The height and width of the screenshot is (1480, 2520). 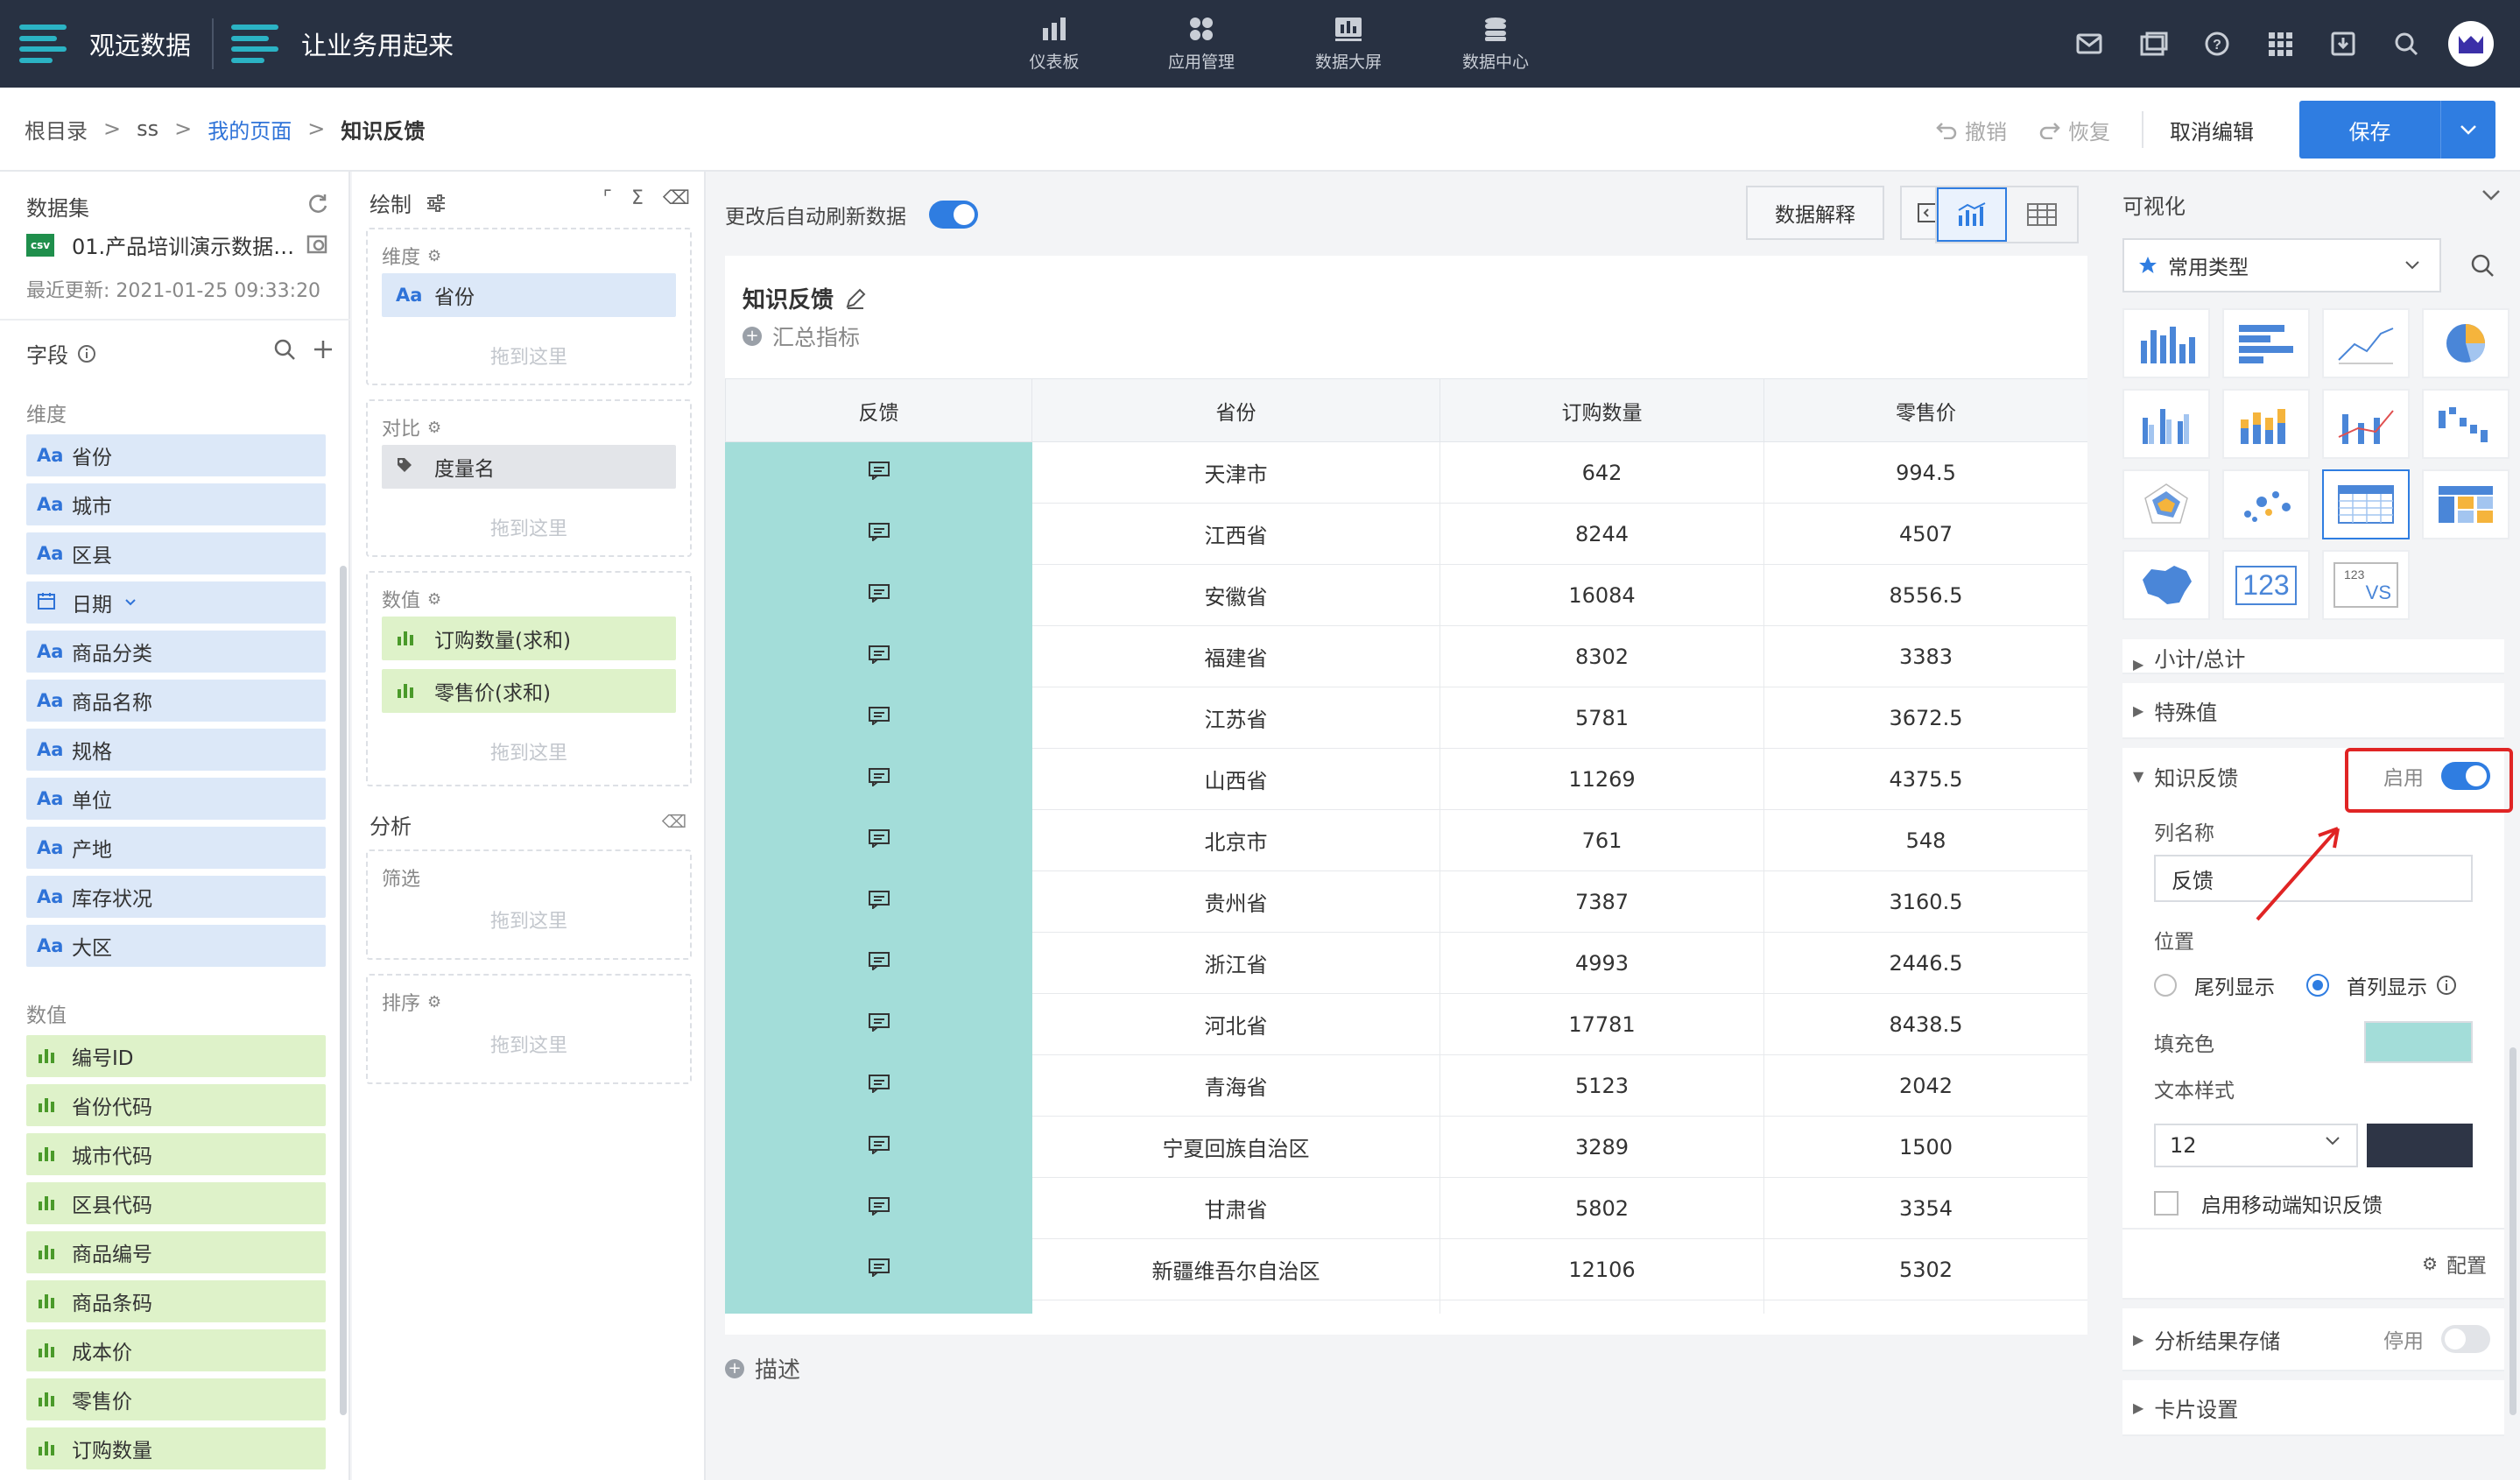 I want to click on font-size-select: 12, so click(x=2256, y=1145).